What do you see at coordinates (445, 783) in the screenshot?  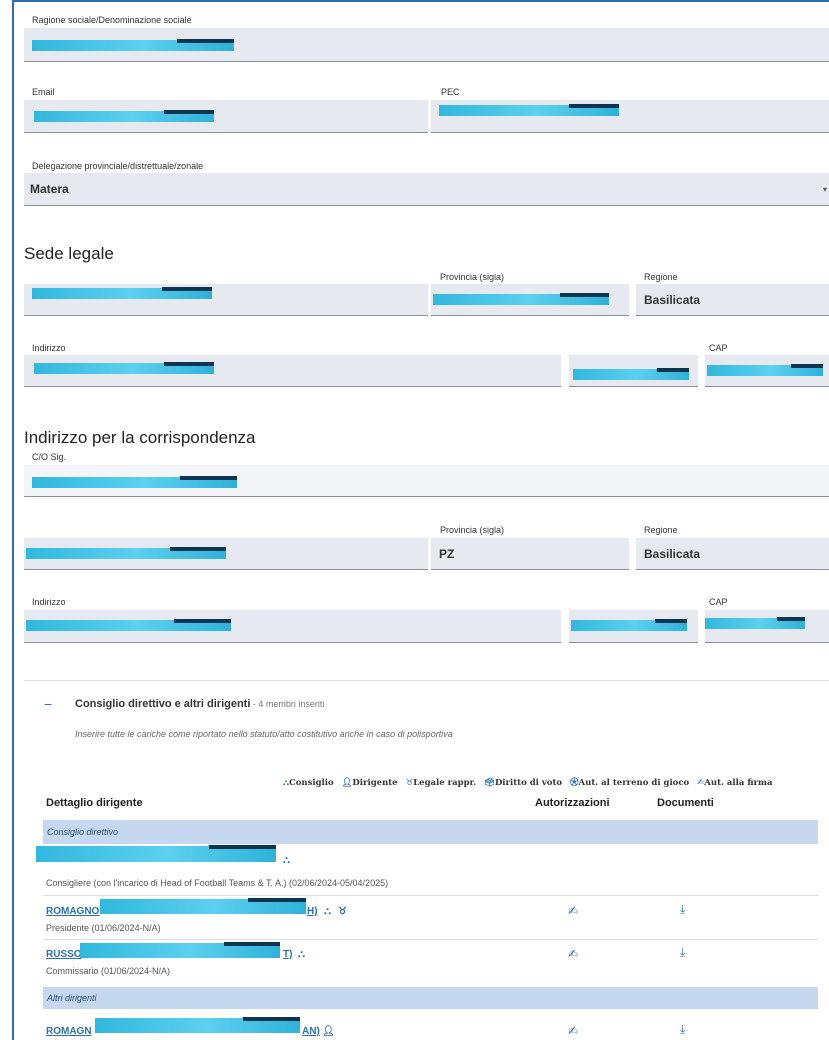 I see `legend-legale: Legale rappr.` at bounding box center [445, 783].